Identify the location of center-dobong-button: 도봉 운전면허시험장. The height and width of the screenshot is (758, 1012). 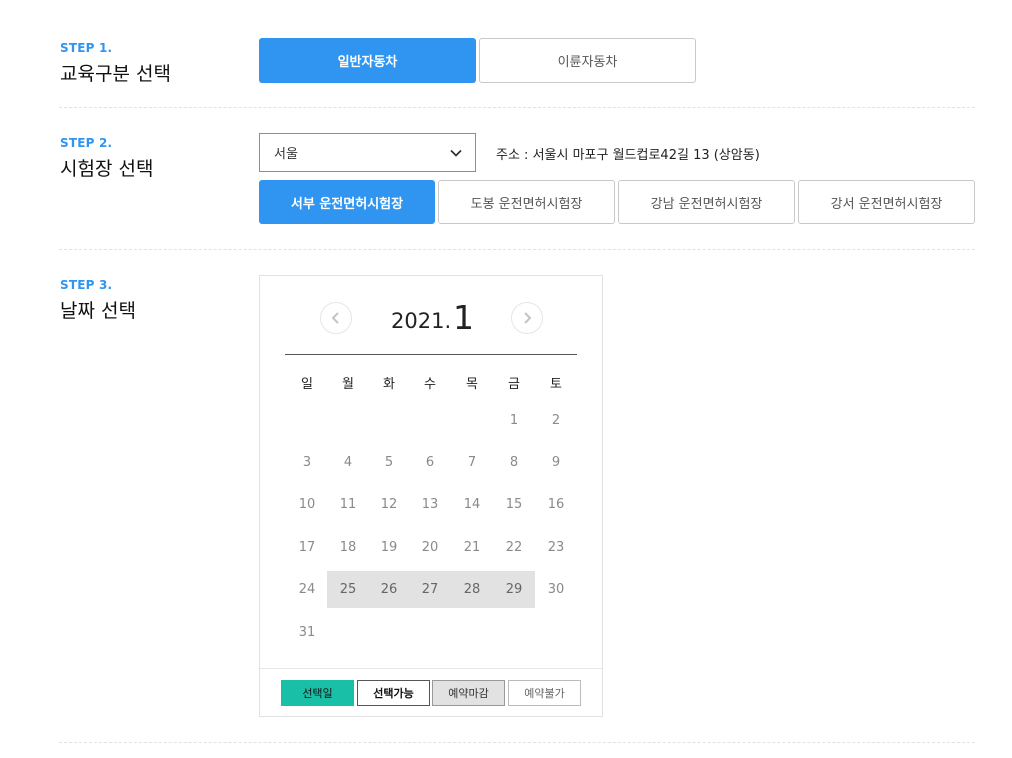
(526, 202).